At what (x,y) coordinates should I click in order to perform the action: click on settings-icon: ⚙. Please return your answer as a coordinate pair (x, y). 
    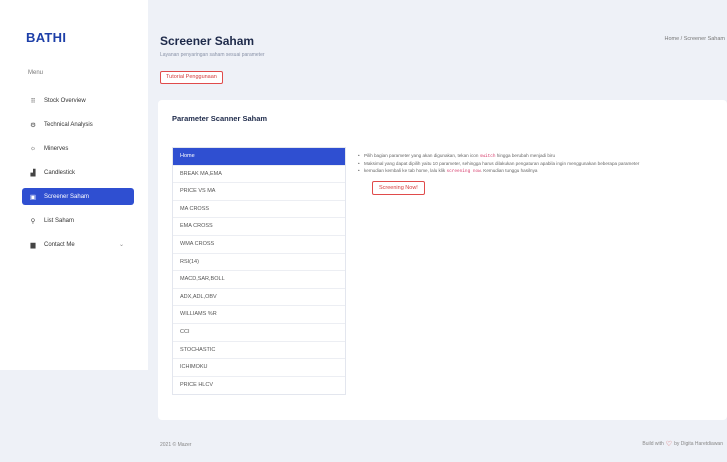
    Looking at the image, I should click on (33, 125).